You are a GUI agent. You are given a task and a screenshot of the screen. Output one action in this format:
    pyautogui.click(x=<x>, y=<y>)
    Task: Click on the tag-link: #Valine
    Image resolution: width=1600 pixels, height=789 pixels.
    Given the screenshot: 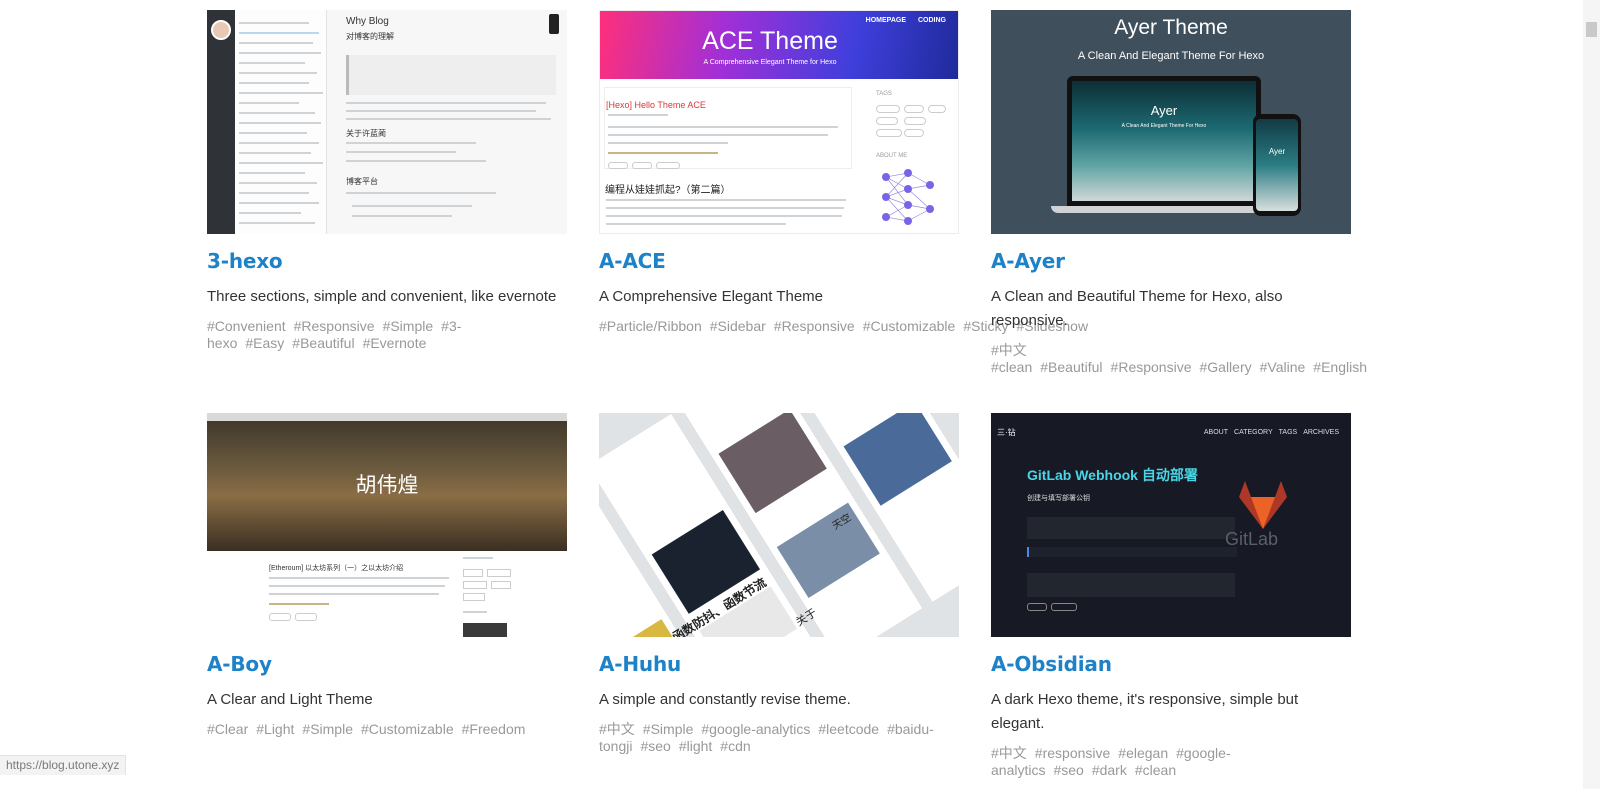 What is the action you would take?
    pyautogui.click(x=1283, y=367)
    